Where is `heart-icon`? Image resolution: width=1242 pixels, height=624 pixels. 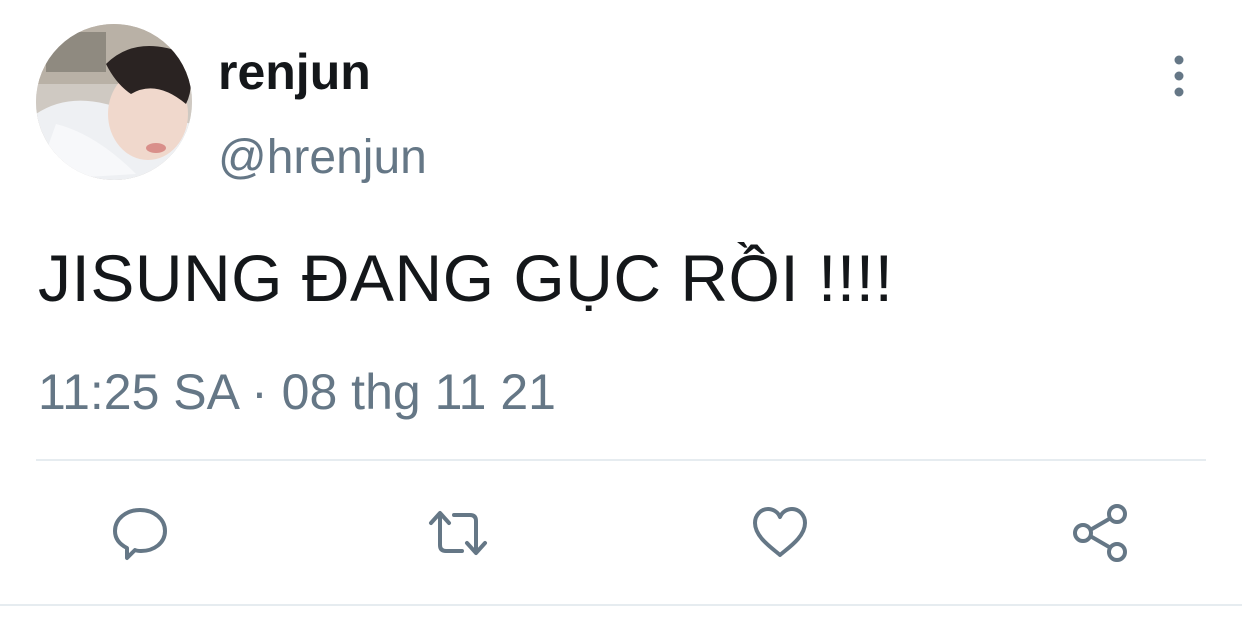
heart-icon is located at coordinates (780, 532).